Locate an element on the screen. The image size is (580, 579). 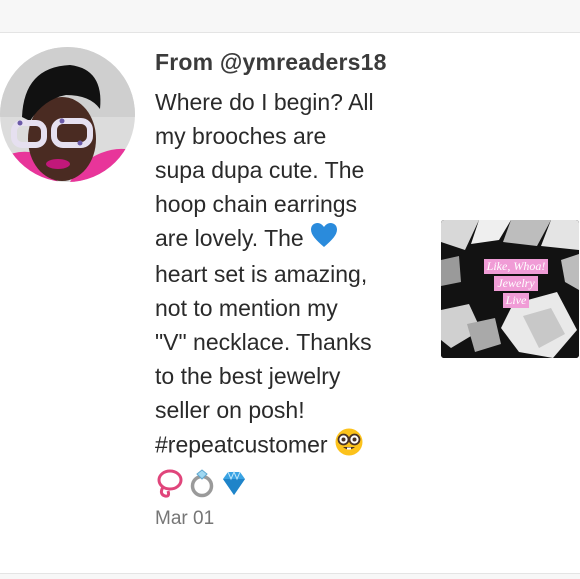
thumbnail-caption: Like, Whoa! Jewelry Live is located at coordinates (516, 283).